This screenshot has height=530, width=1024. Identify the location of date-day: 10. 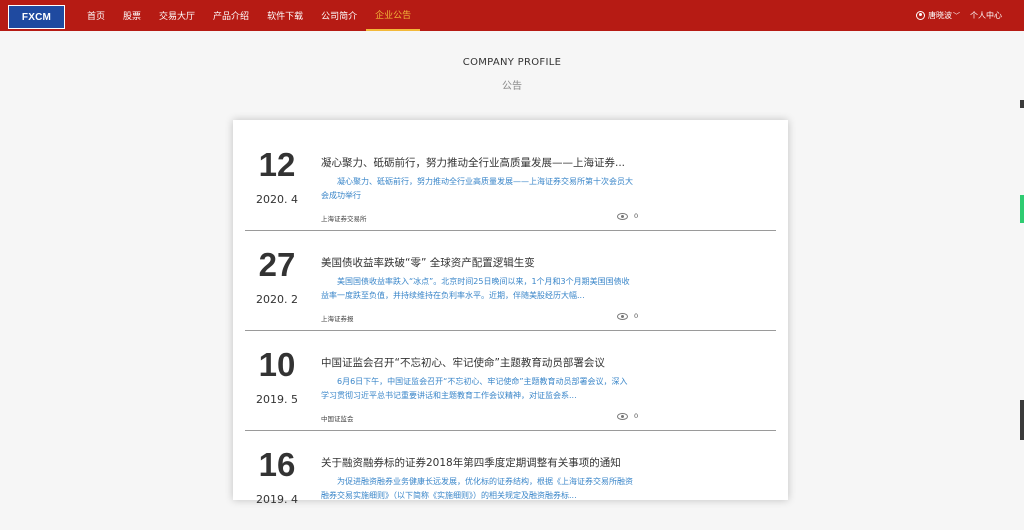
(277, 364).